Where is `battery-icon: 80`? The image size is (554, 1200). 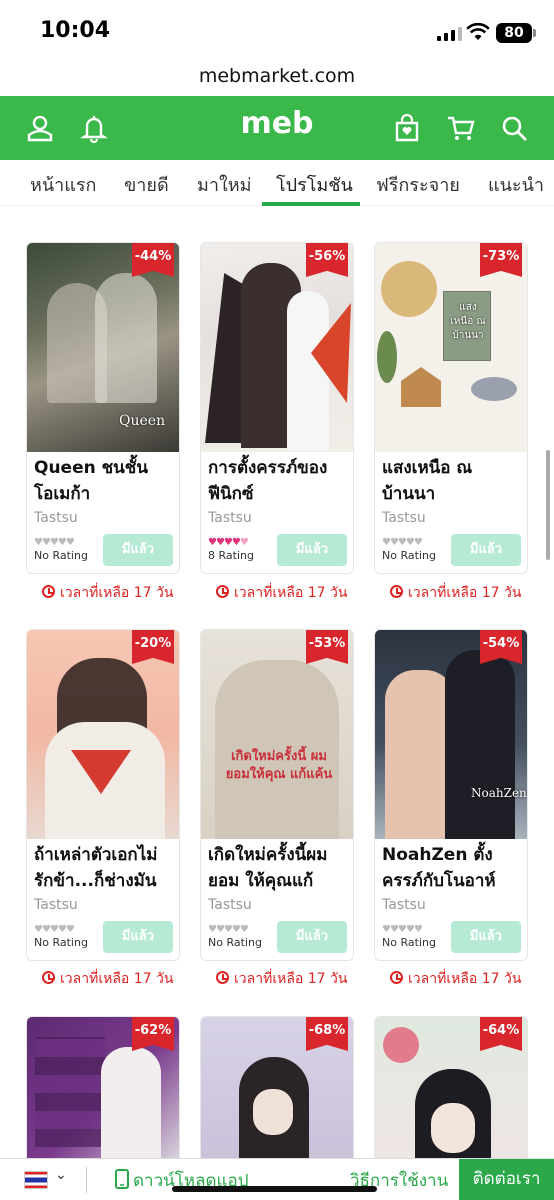
battery-icon: 80 is located at coordinates (516, 33).